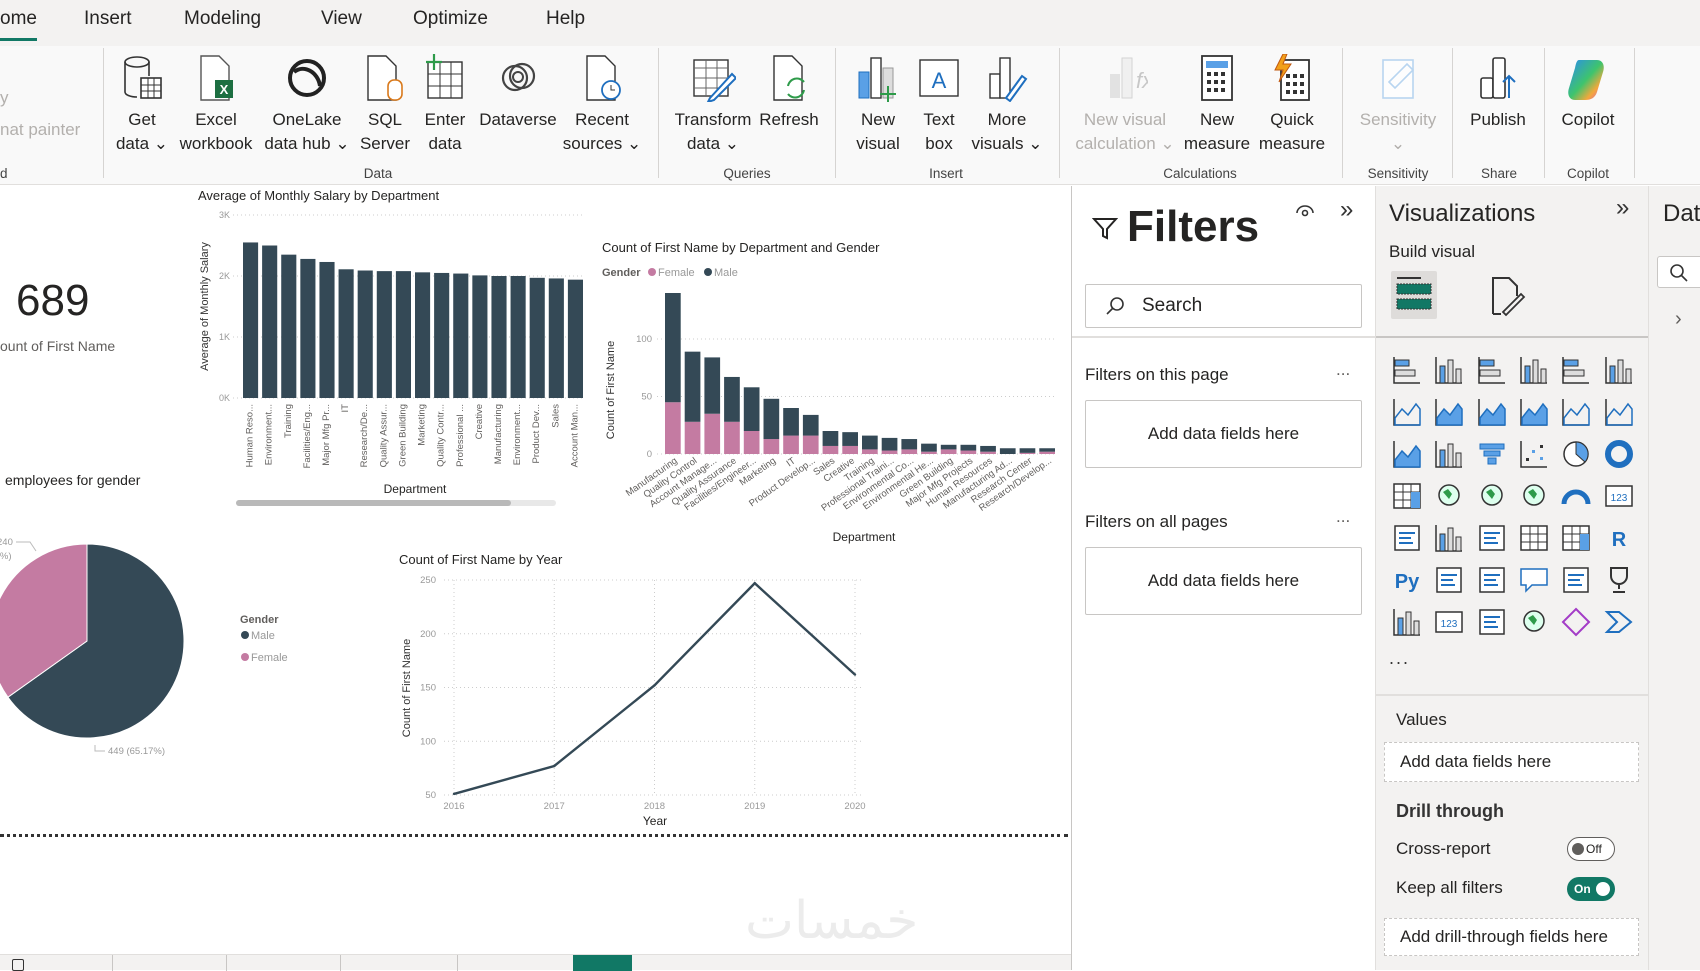 Image resolution: width=1700 pixels, height=971 pixels. Describe the element at coordinates (968, 447) in the screenshot. I see `bar-male-Major Mfg Projects` at that location.